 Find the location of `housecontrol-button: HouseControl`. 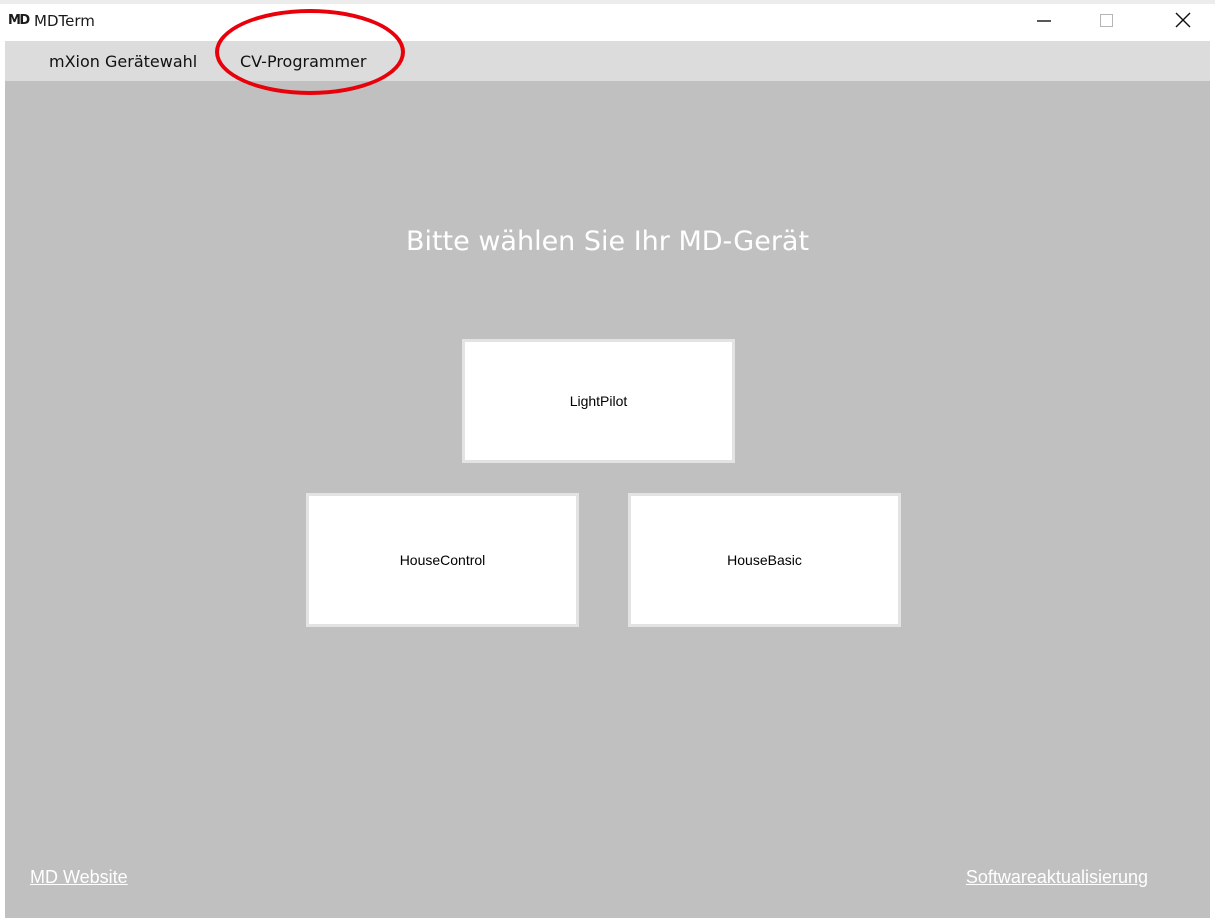

housecontrol-button: HouseControl is located at coordinates (442, 560).